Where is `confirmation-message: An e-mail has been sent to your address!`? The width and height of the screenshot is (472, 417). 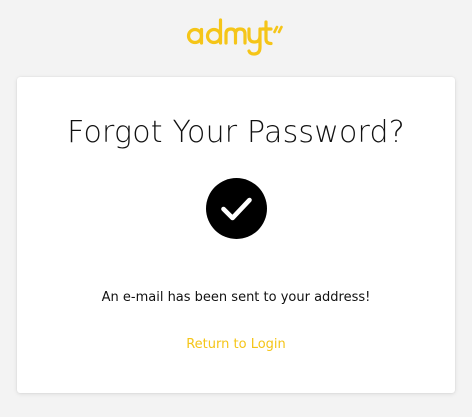 confirmation-message: An e-mail has been sent to your address! is located at coordinates (236, 297).